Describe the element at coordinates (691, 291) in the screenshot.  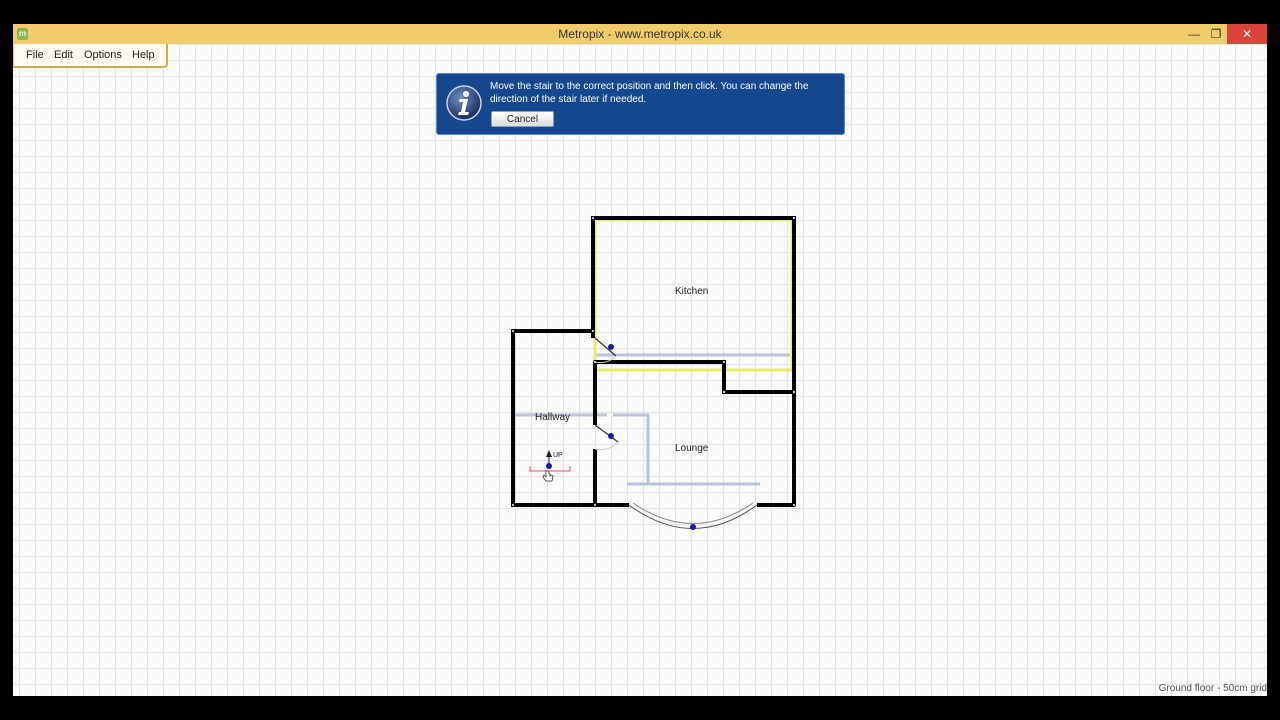
I see `room-label-kitchen: Kitchen` at that location.